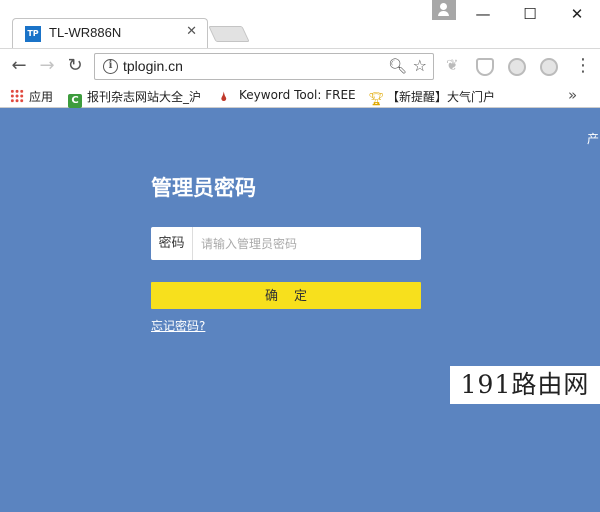  What do you see at coordinates (17, 96) in the screenshot?
I see `apps-icon` at bounding box center [17, 96].